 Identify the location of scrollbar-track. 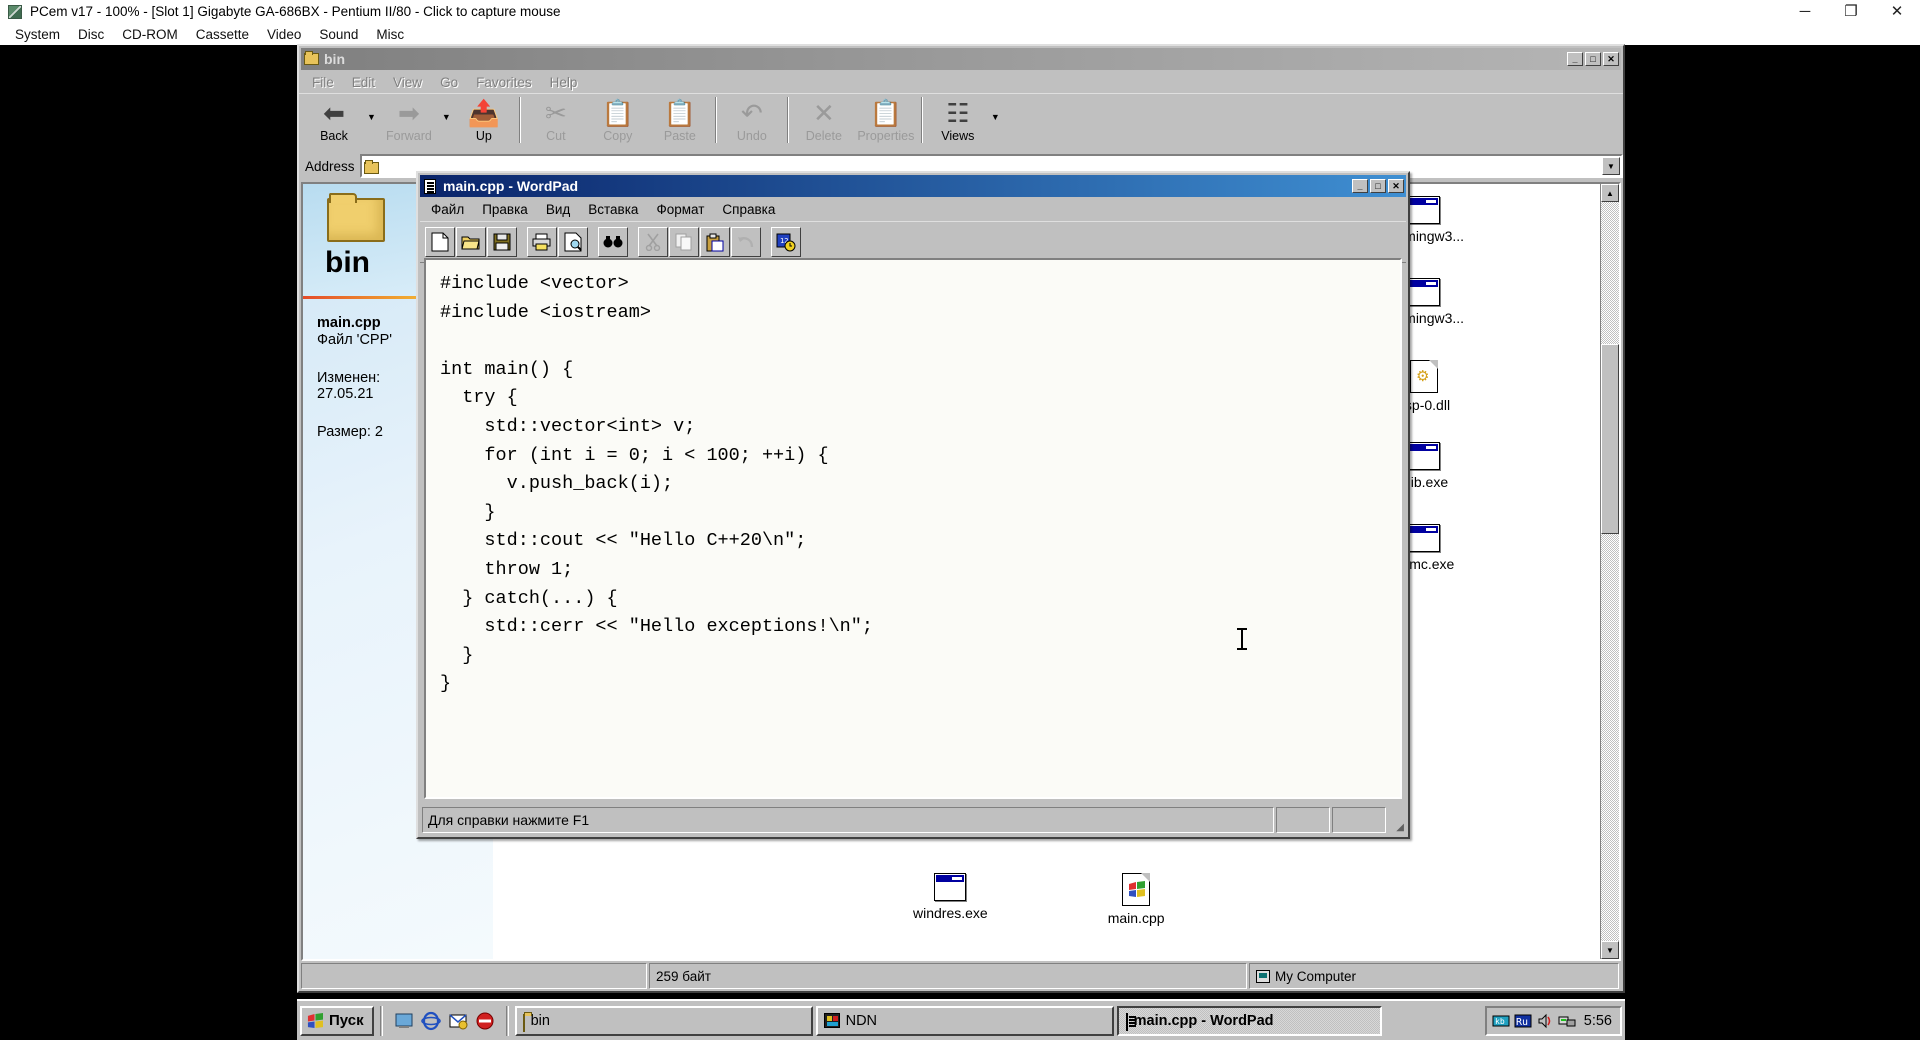
(1610, 571).